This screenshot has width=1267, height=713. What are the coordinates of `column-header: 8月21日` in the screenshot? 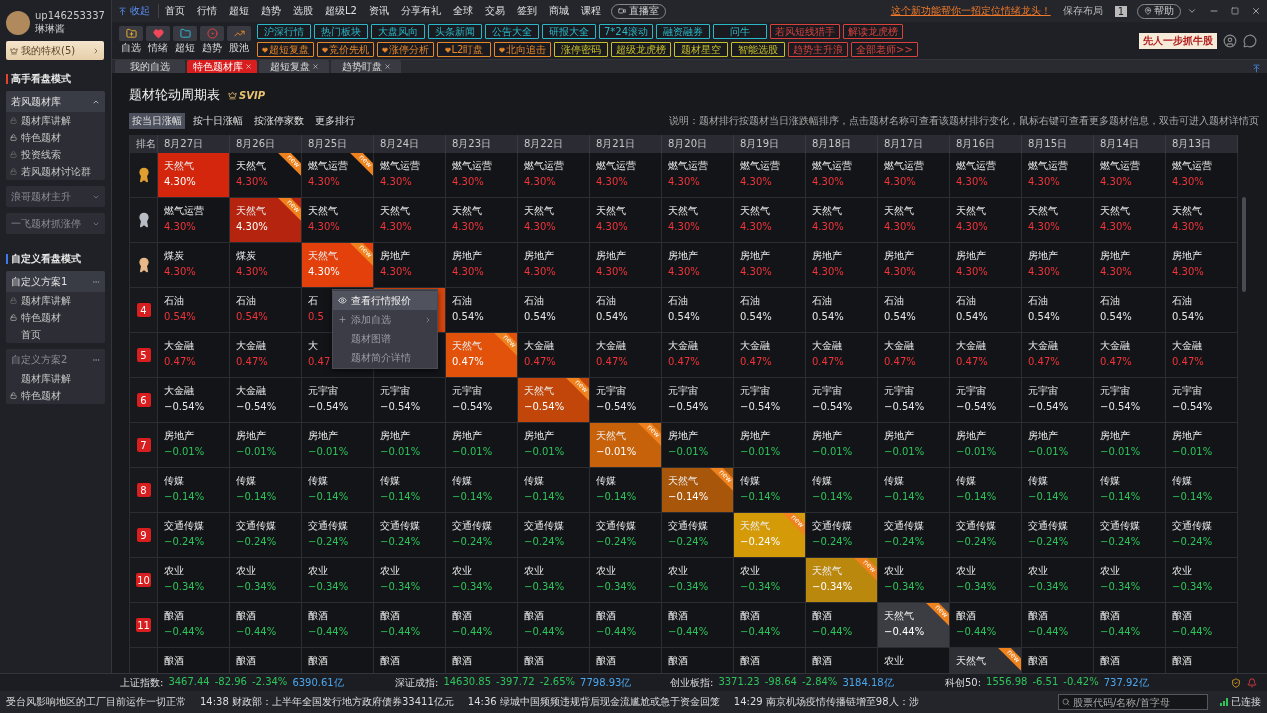 It's located at (626, 144).